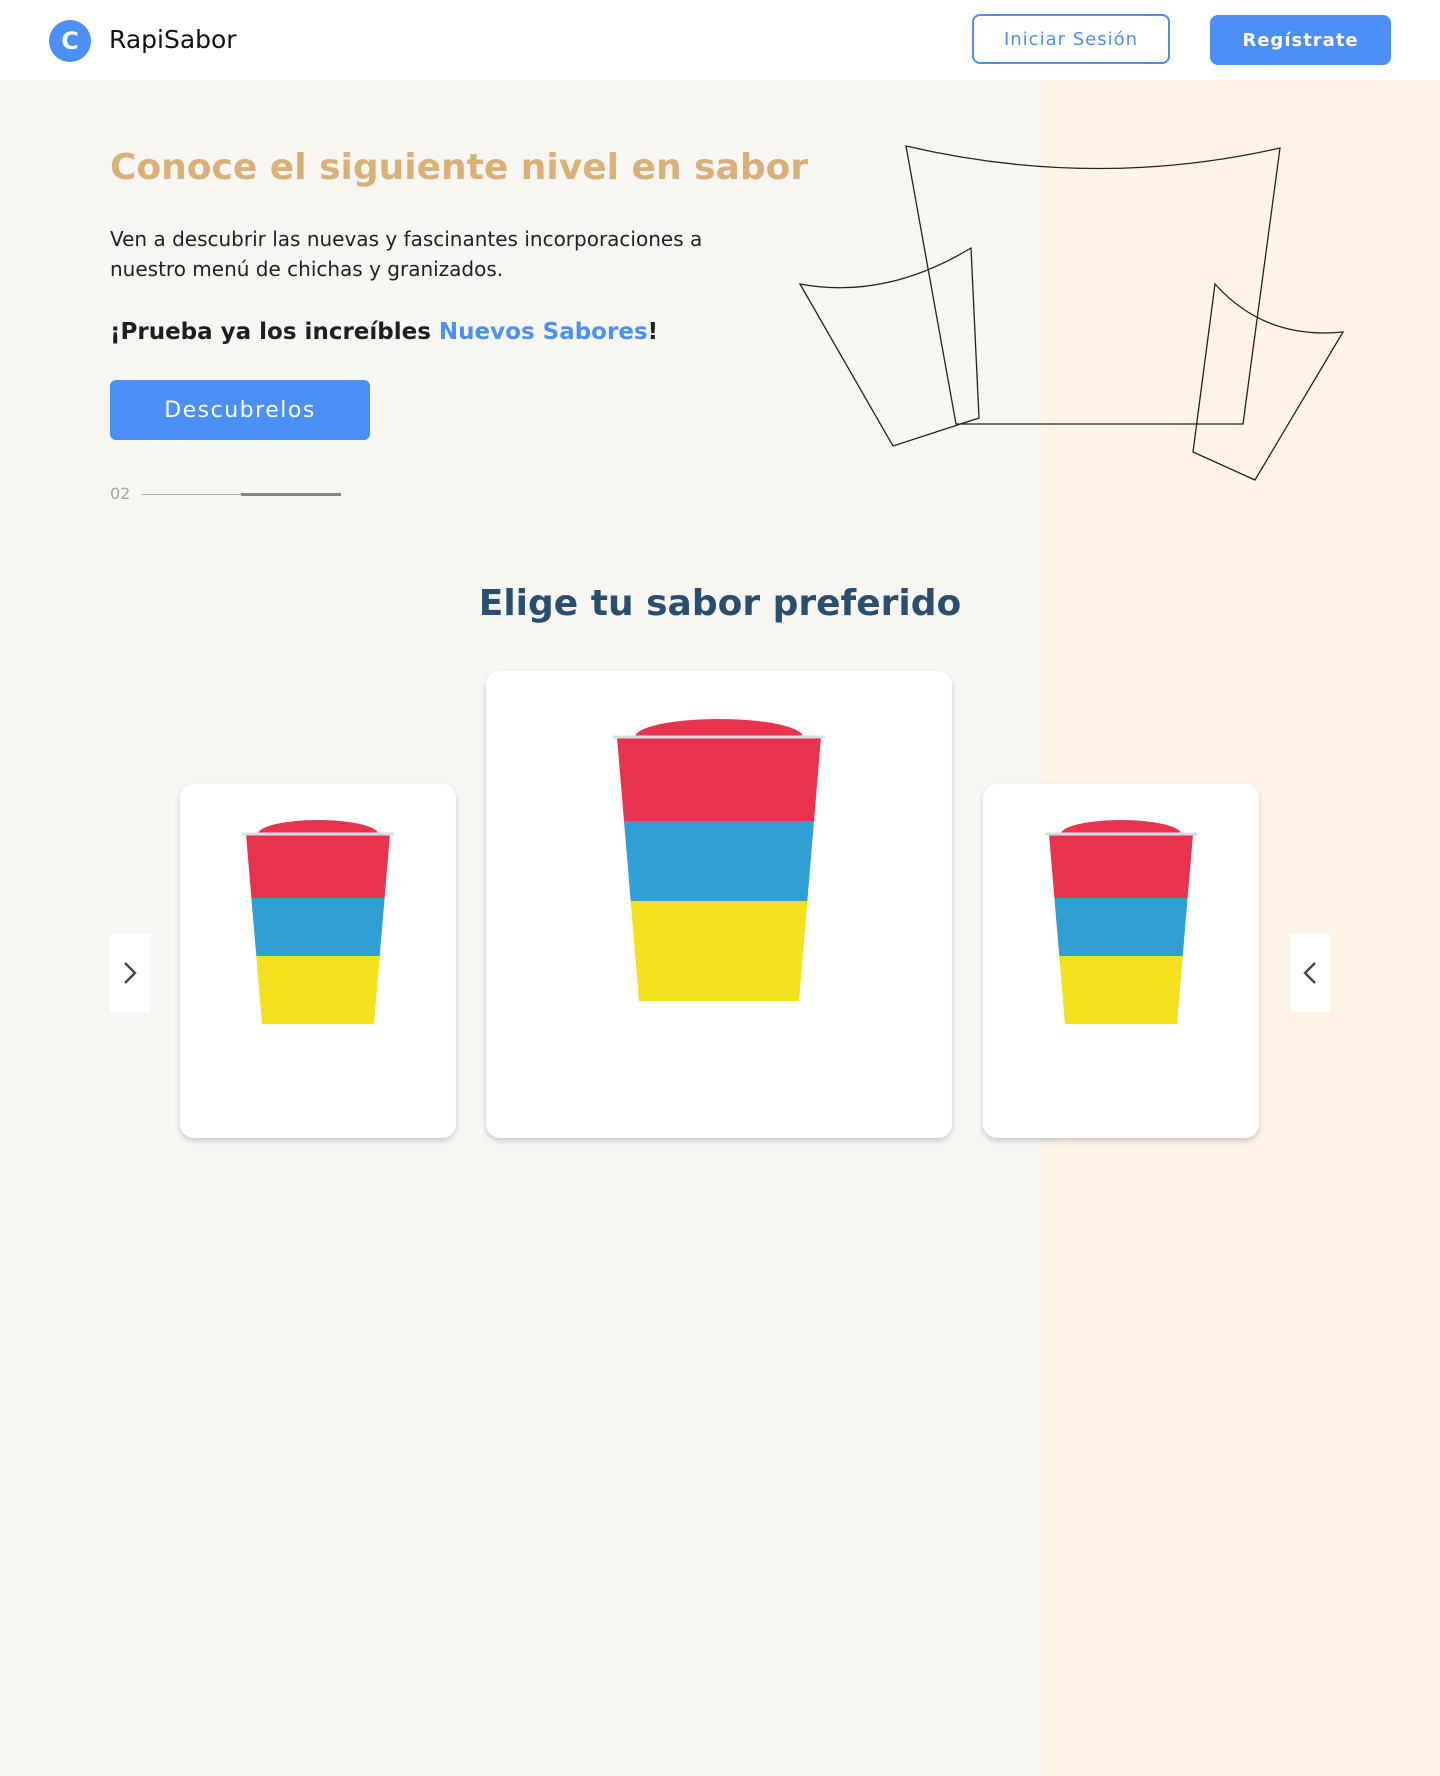  I want to click on center-cup-outline, so click(1093, 285).